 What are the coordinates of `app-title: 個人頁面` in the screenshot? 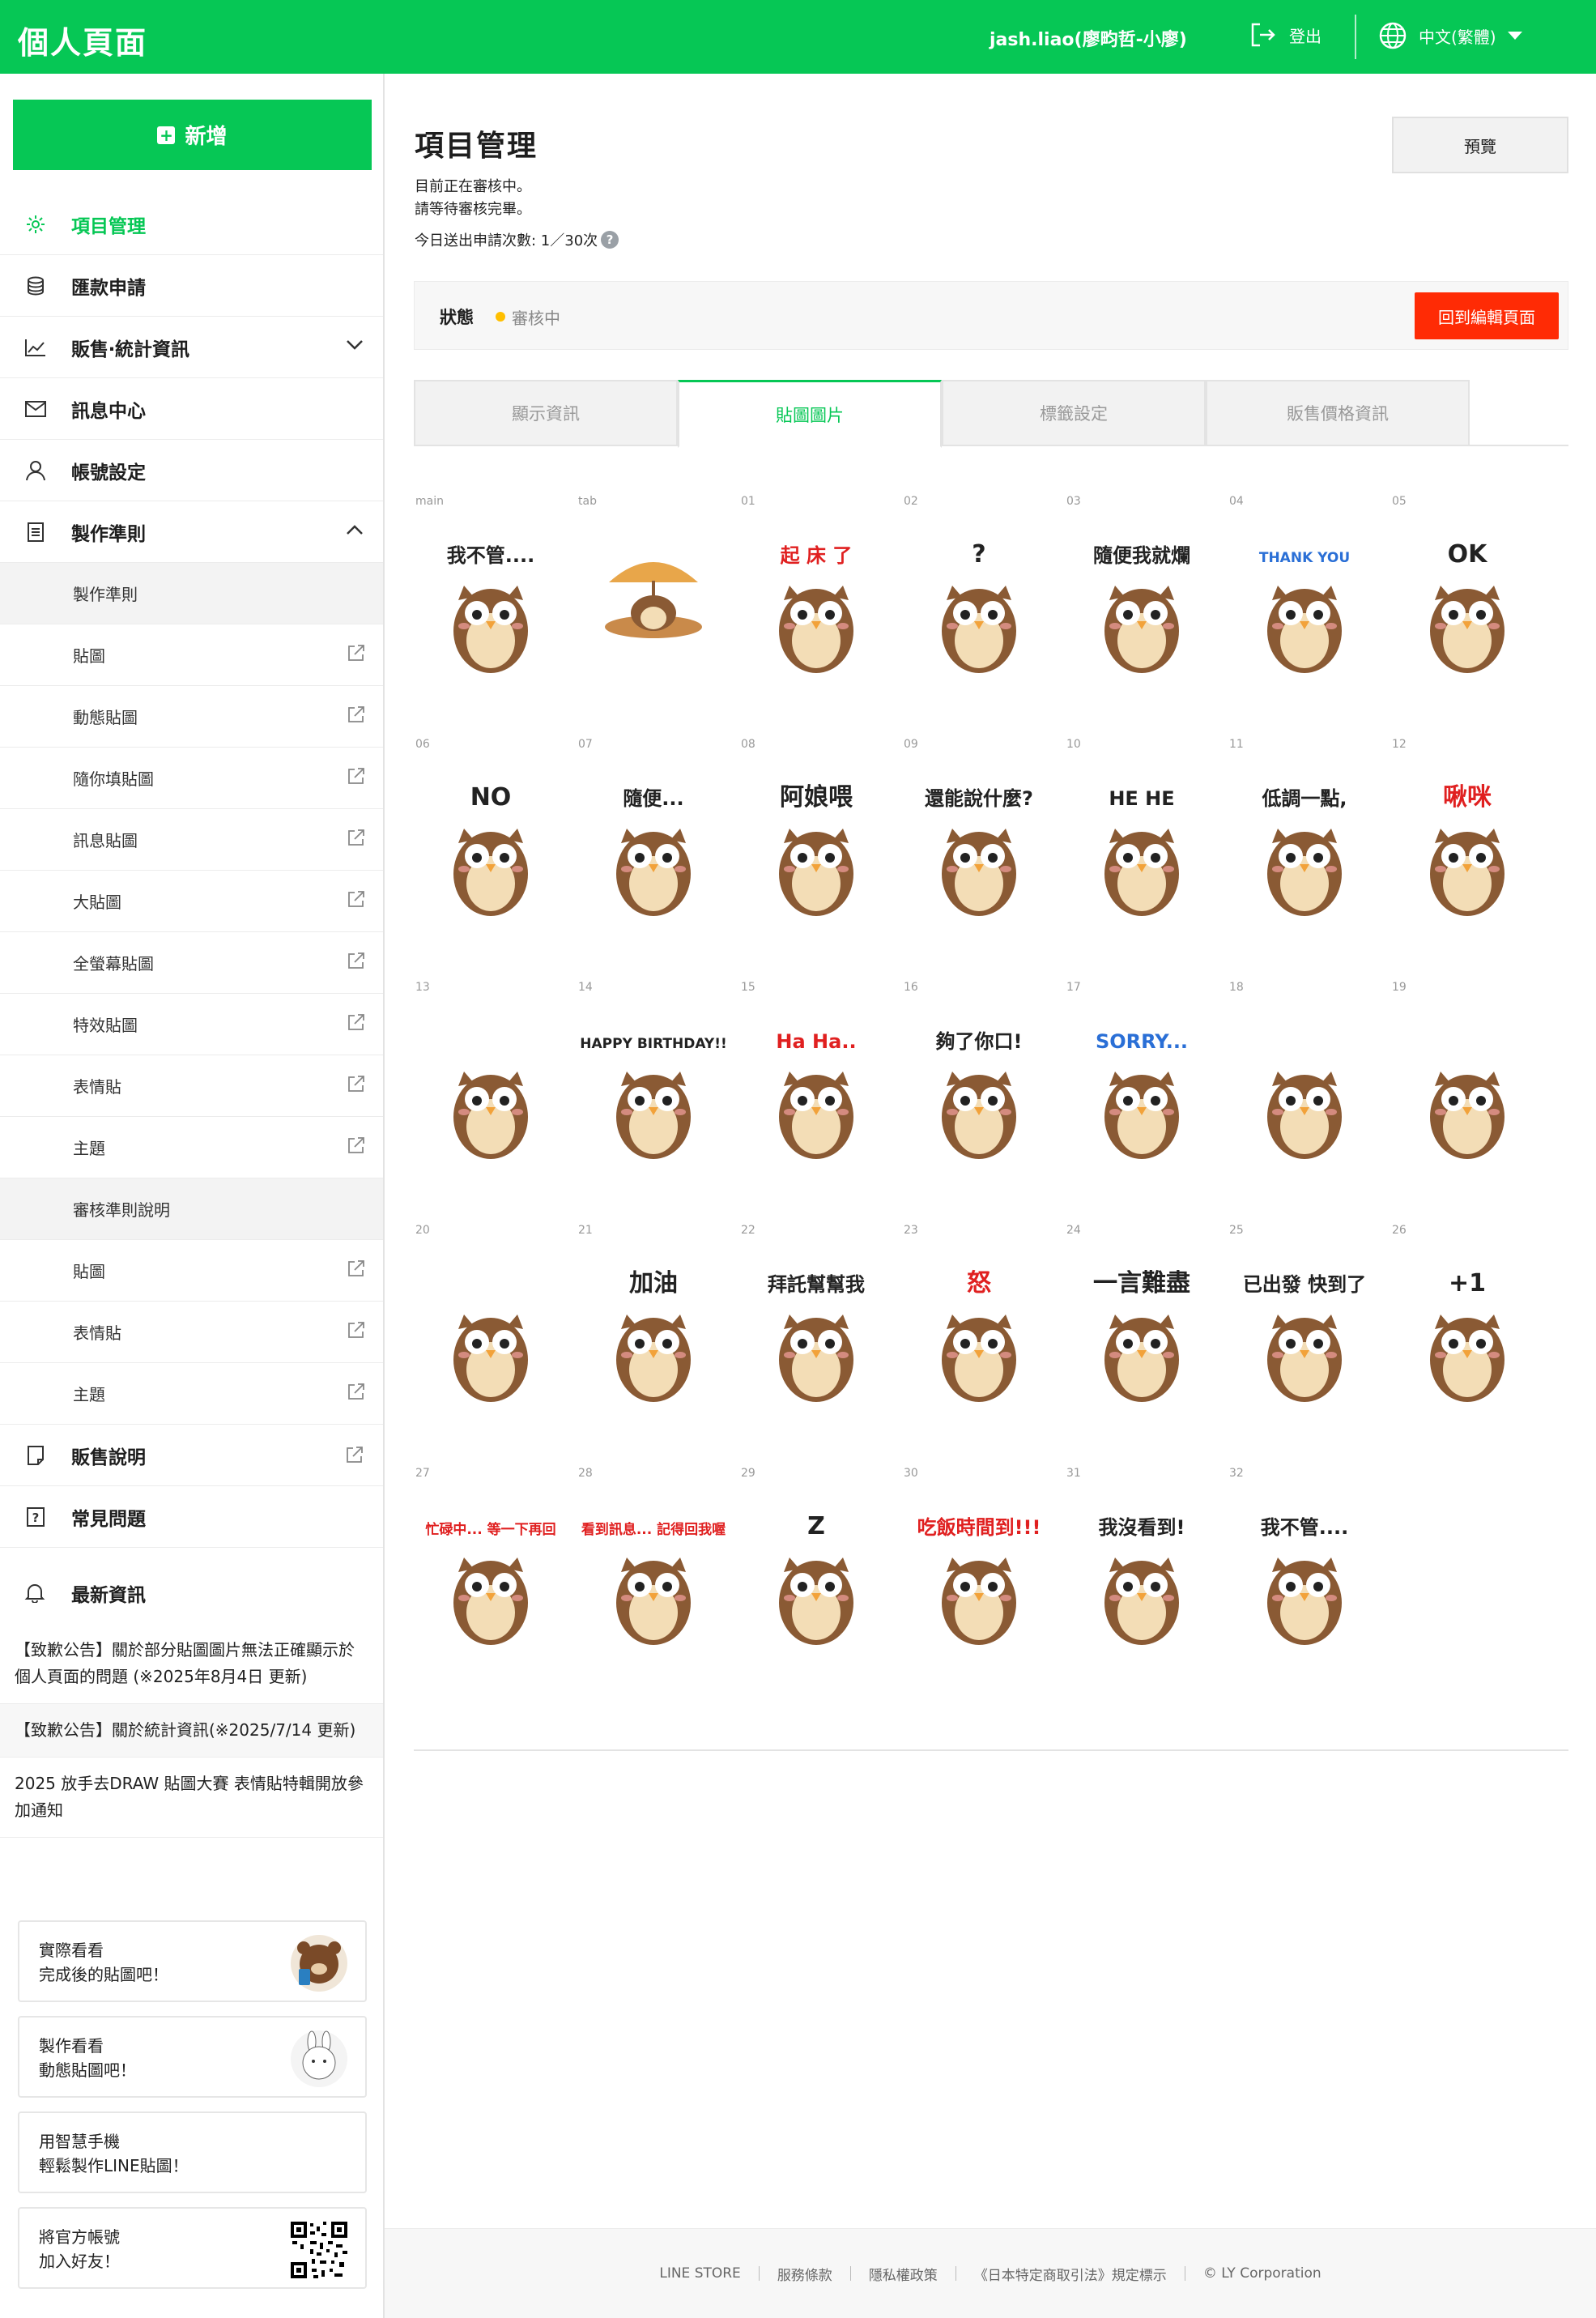 It's located at (82, 40).